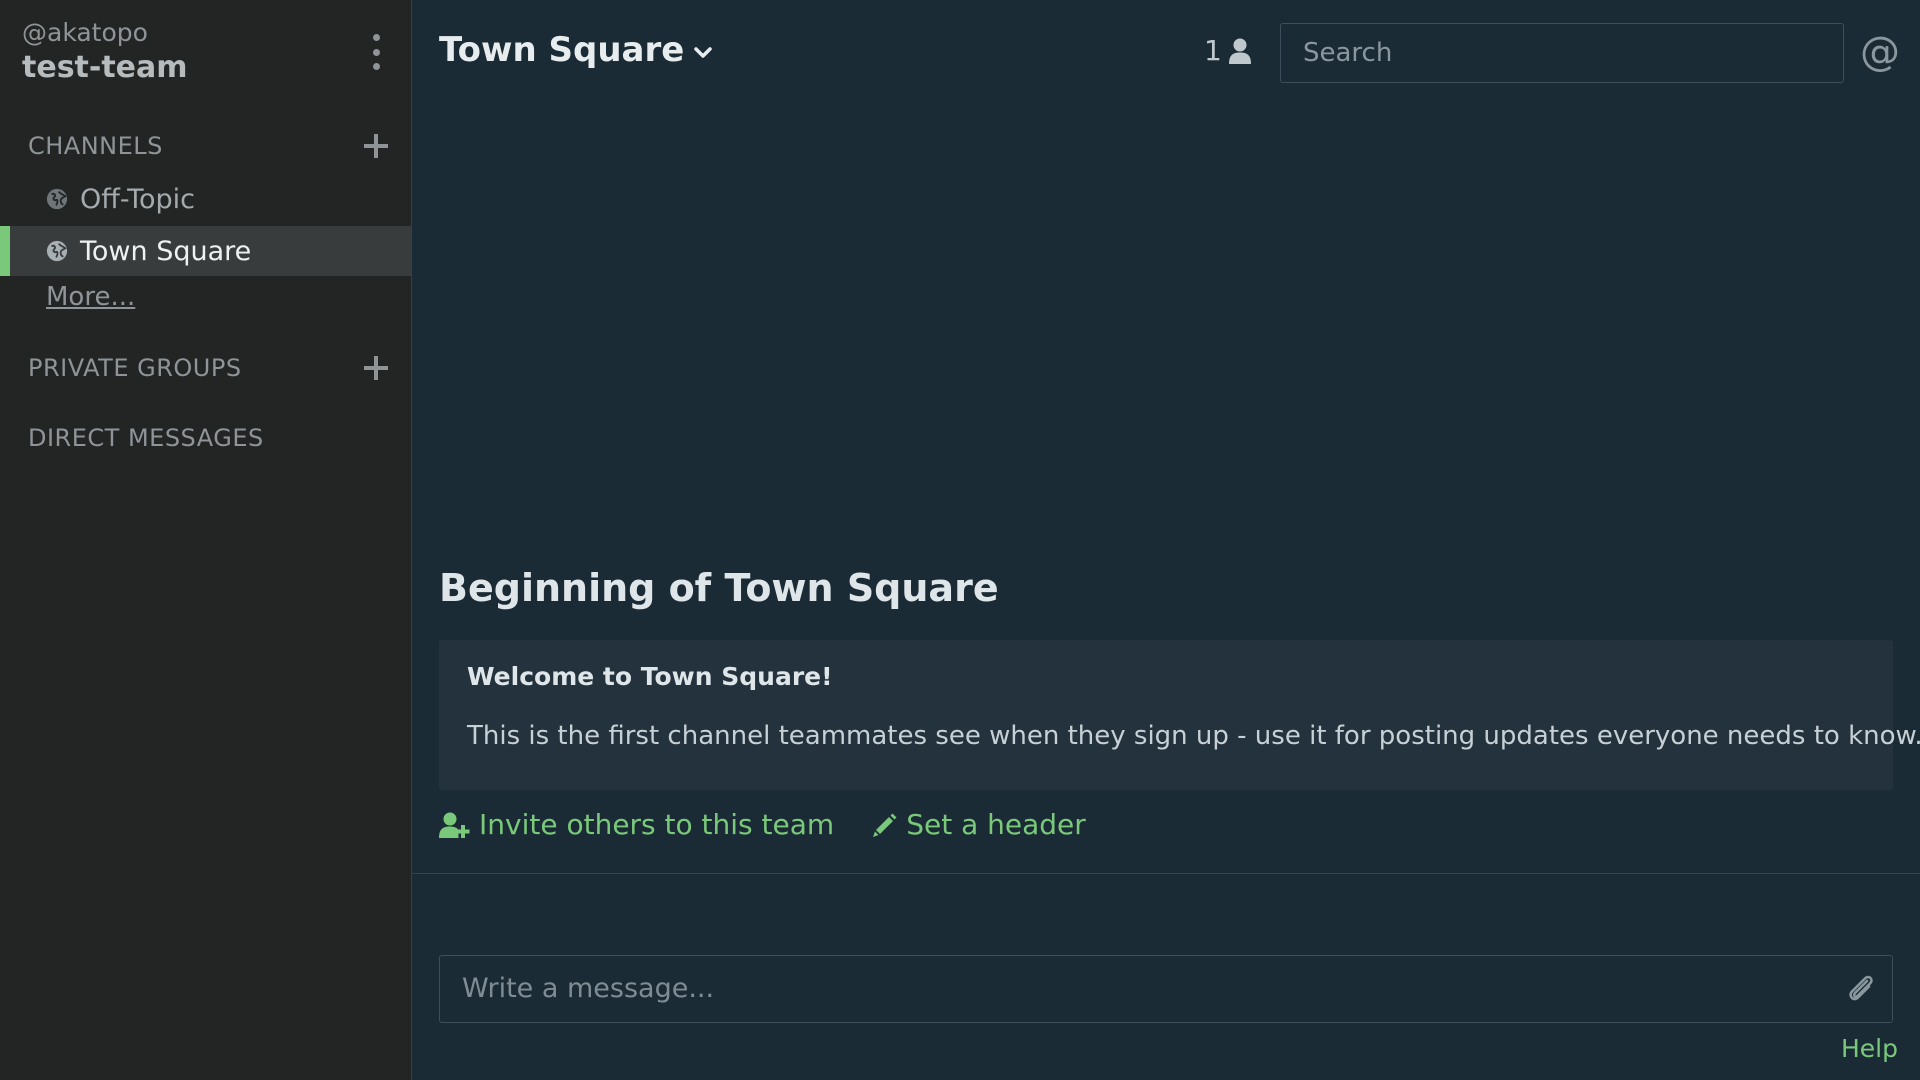 The image size is (1920, 1080). Describe the element at coordinates (703, 52) in the screenshot. I see `chevron-down-icon` at that location.